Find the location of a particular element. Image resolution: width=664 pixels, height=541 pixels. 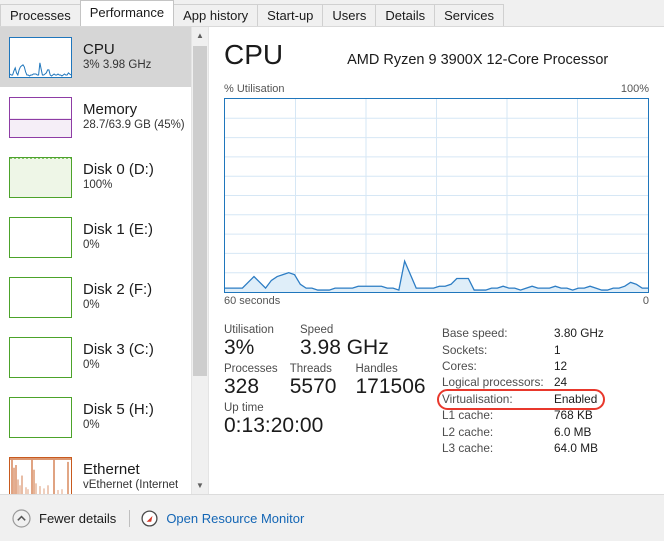

sidebar-item-text: Disk 2 (F:) 0% is located at coordinates (117, 297).